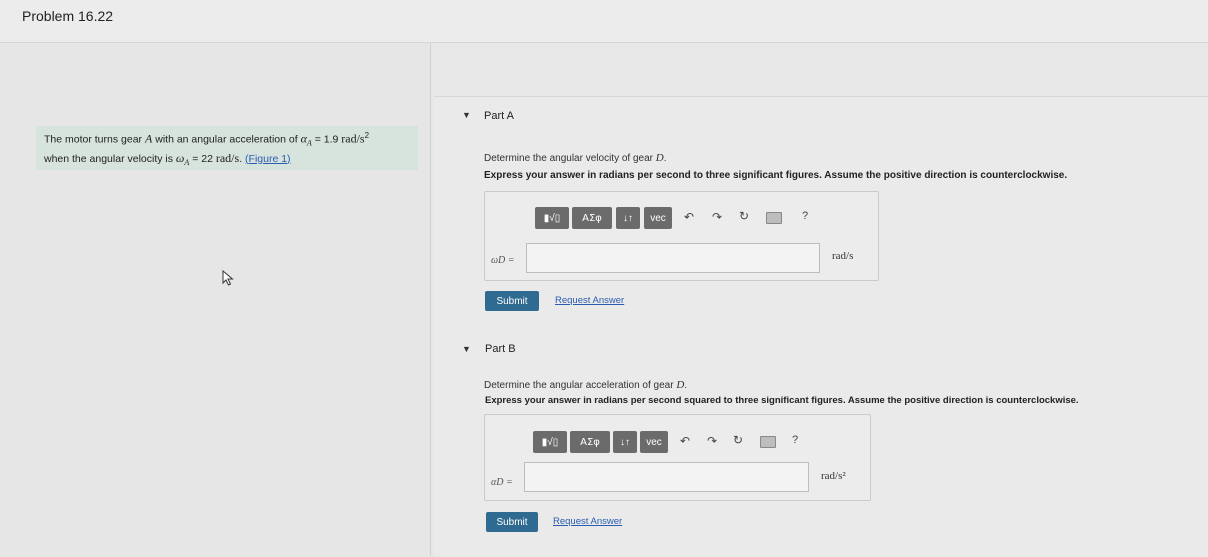 The width and height of the screenshot is (1208, 557). What do you see at coordinates (587, 521) in the screenshot?
I see `part-b-request-answer-link: Request Answer` at bounding box center [587, 521].